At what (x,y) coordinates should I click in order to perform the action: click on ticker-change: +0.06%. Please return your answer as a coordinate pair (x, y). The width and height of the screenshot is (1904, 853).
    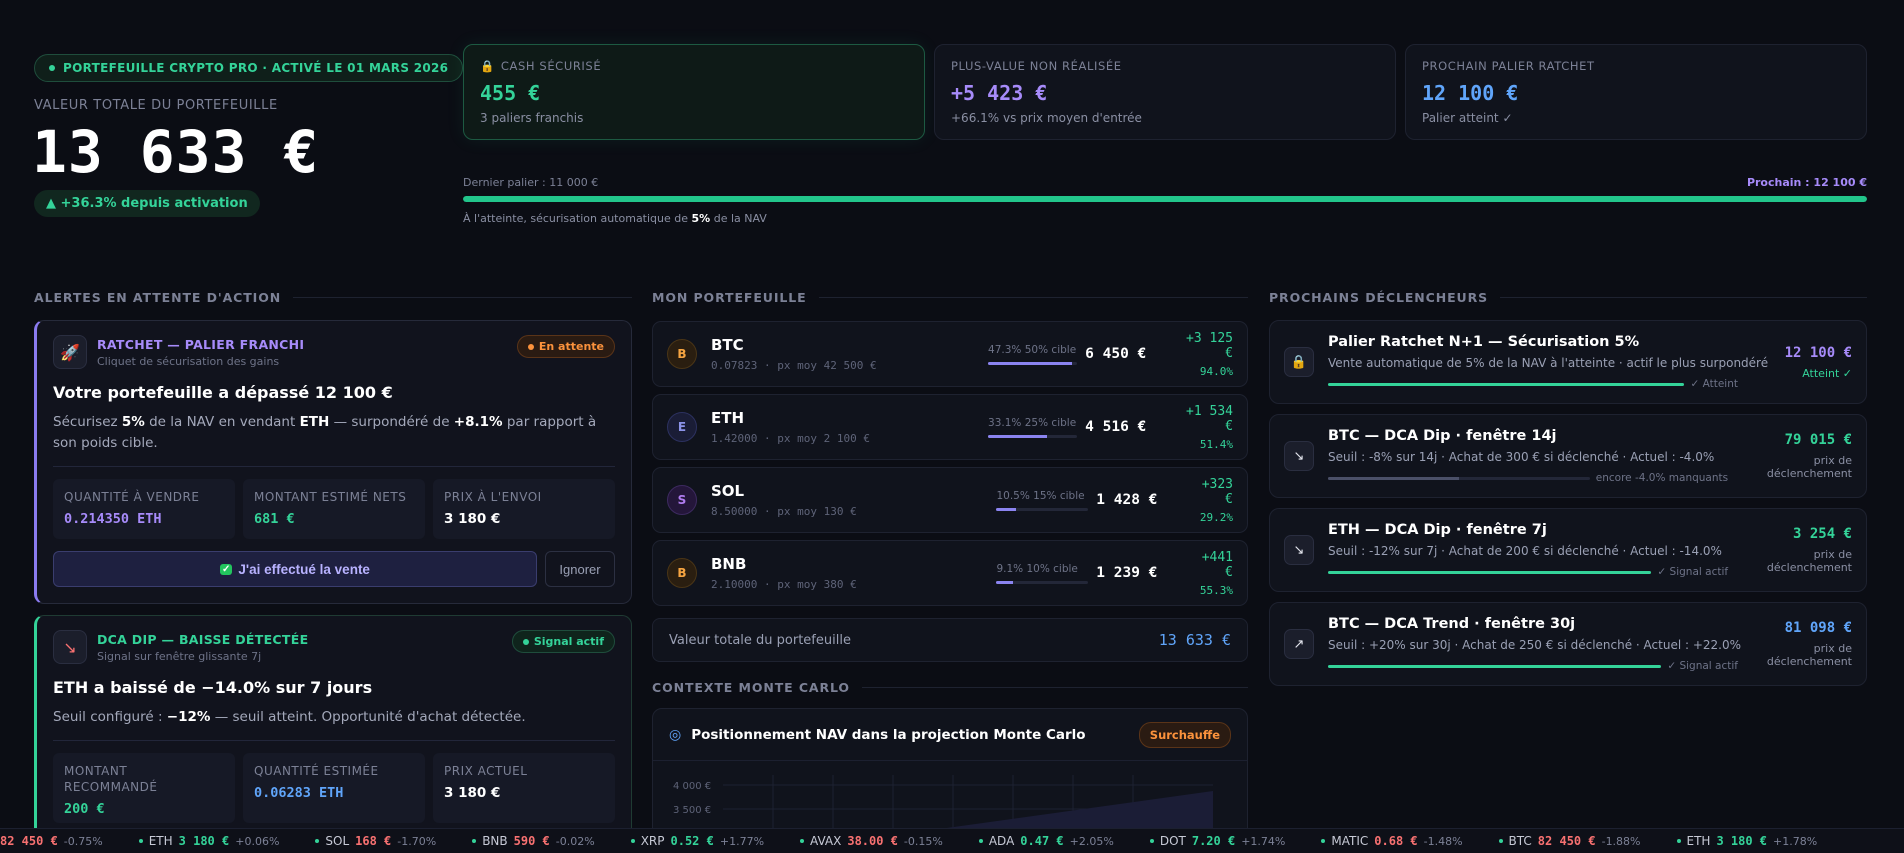
    Looking at the image, I should click on (257, 841).